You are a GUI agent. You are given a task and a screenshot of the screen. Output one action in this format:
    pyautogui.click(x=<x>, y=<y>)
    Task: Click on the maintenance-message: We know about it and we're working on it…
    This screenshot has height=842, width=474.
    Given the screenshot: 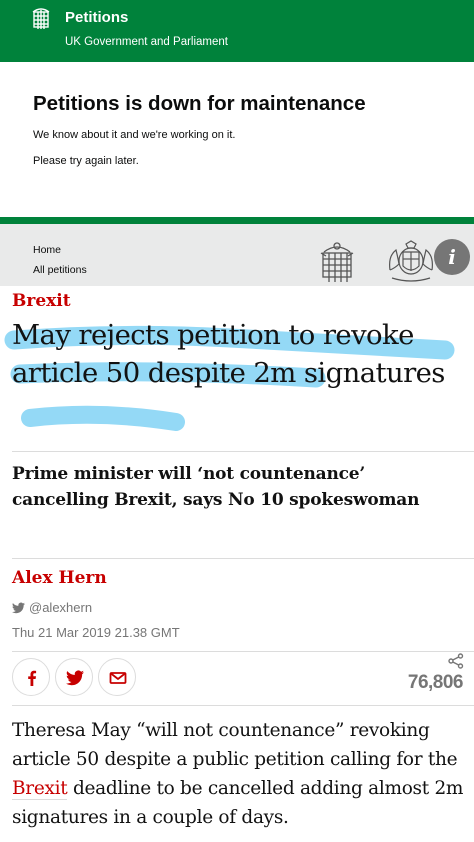 What is the action you would take?
    pyautogui.click(x=134, y=135)
    